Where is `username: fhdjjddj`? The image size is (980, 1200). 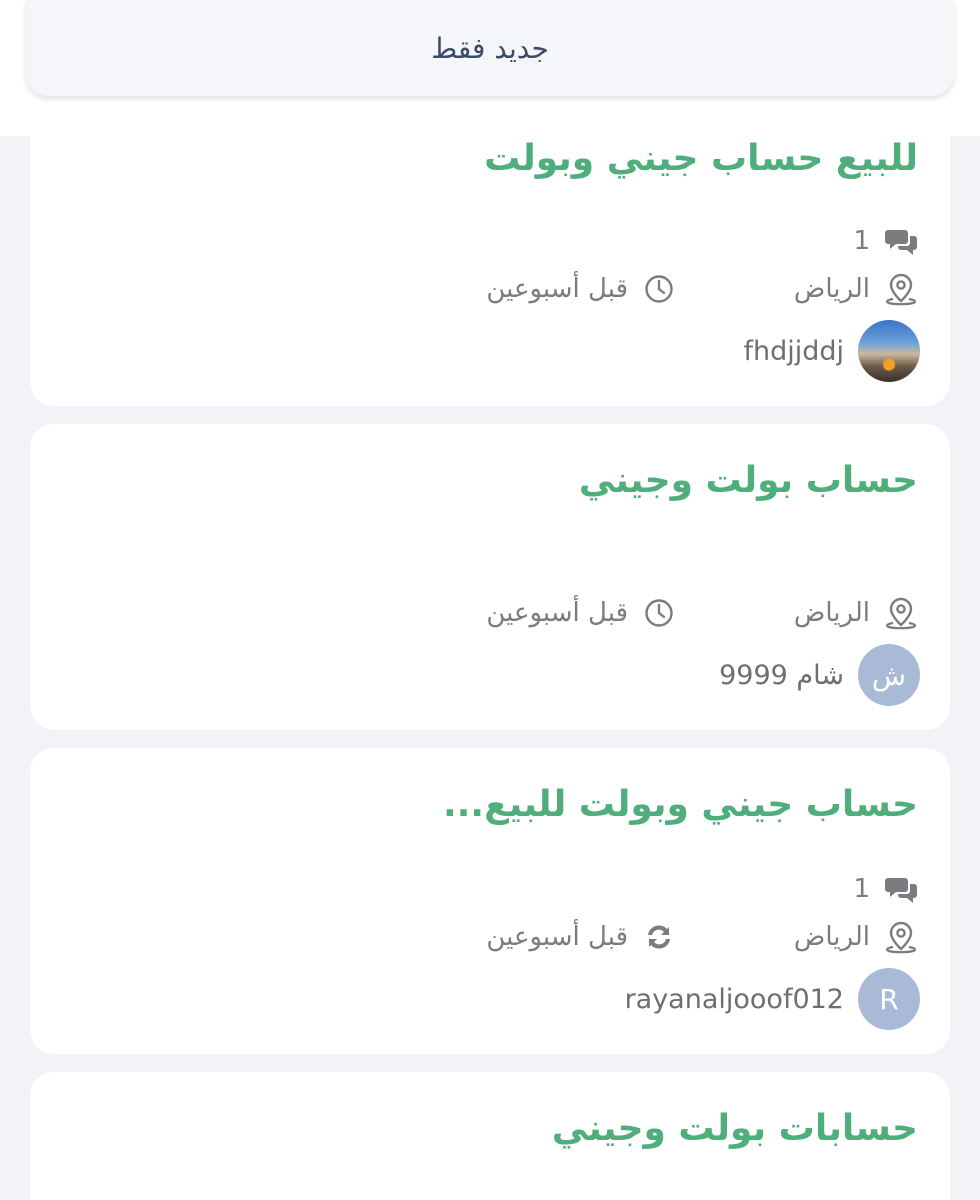 username: fhdjjddj is located at coordinates (793, 351).